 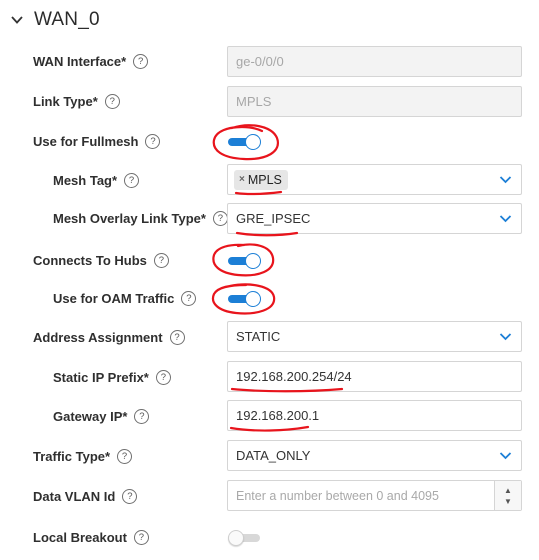 I want to click on mesh-overlay-link-type-select: GRE_IPSEC, so click(x=374, y=218).